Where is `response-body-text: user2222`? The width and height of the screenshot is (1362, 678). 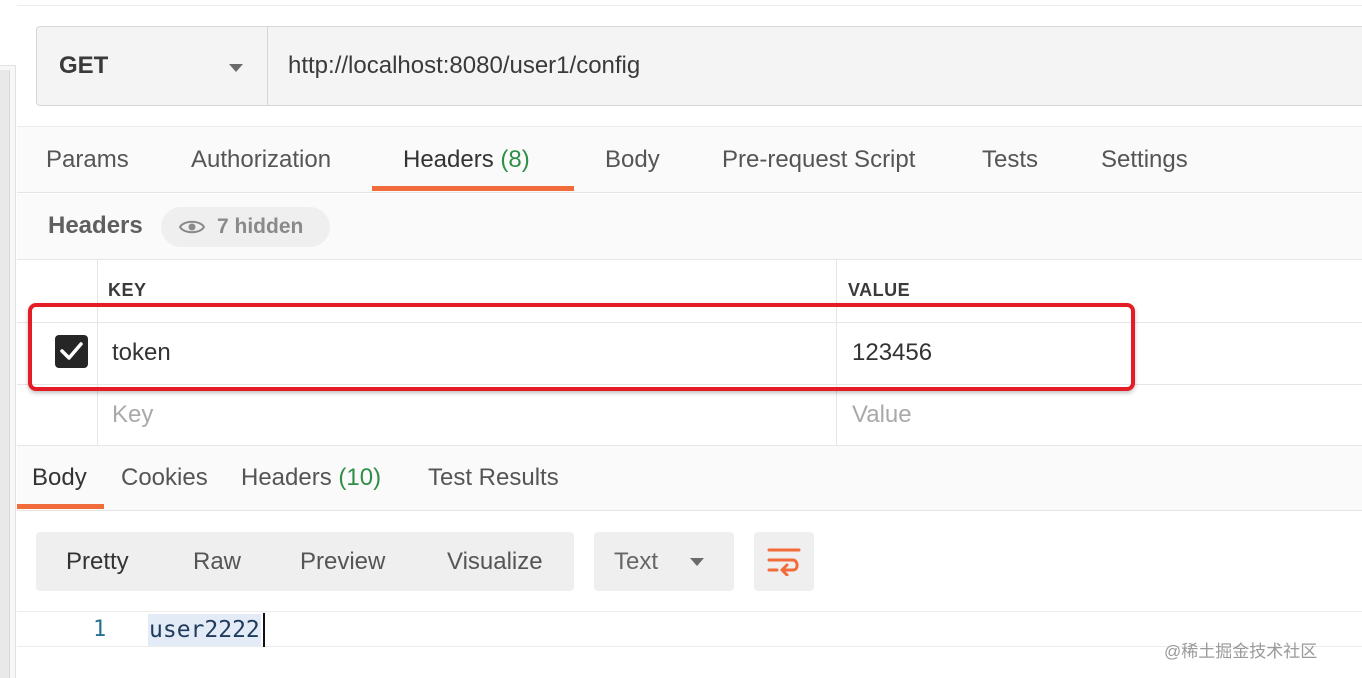
response-body-text: user2222 is located at coordinates (204, 630).